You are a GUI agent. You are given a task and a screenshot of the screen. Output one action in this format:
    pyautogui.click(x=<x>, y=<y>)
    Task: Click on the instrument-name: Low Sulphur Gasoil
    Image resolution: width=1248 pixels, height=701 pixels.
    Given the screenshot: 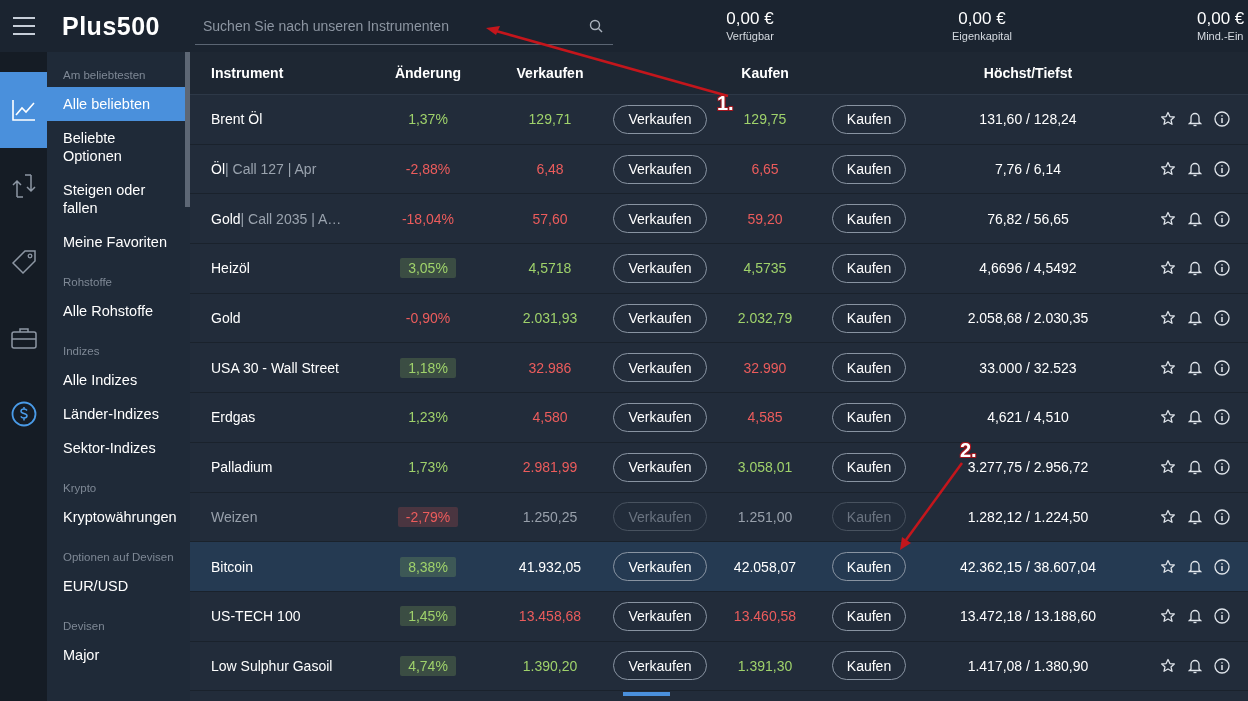 What is the action you would take?
    pyautogui.click(x=272, y=665)
    